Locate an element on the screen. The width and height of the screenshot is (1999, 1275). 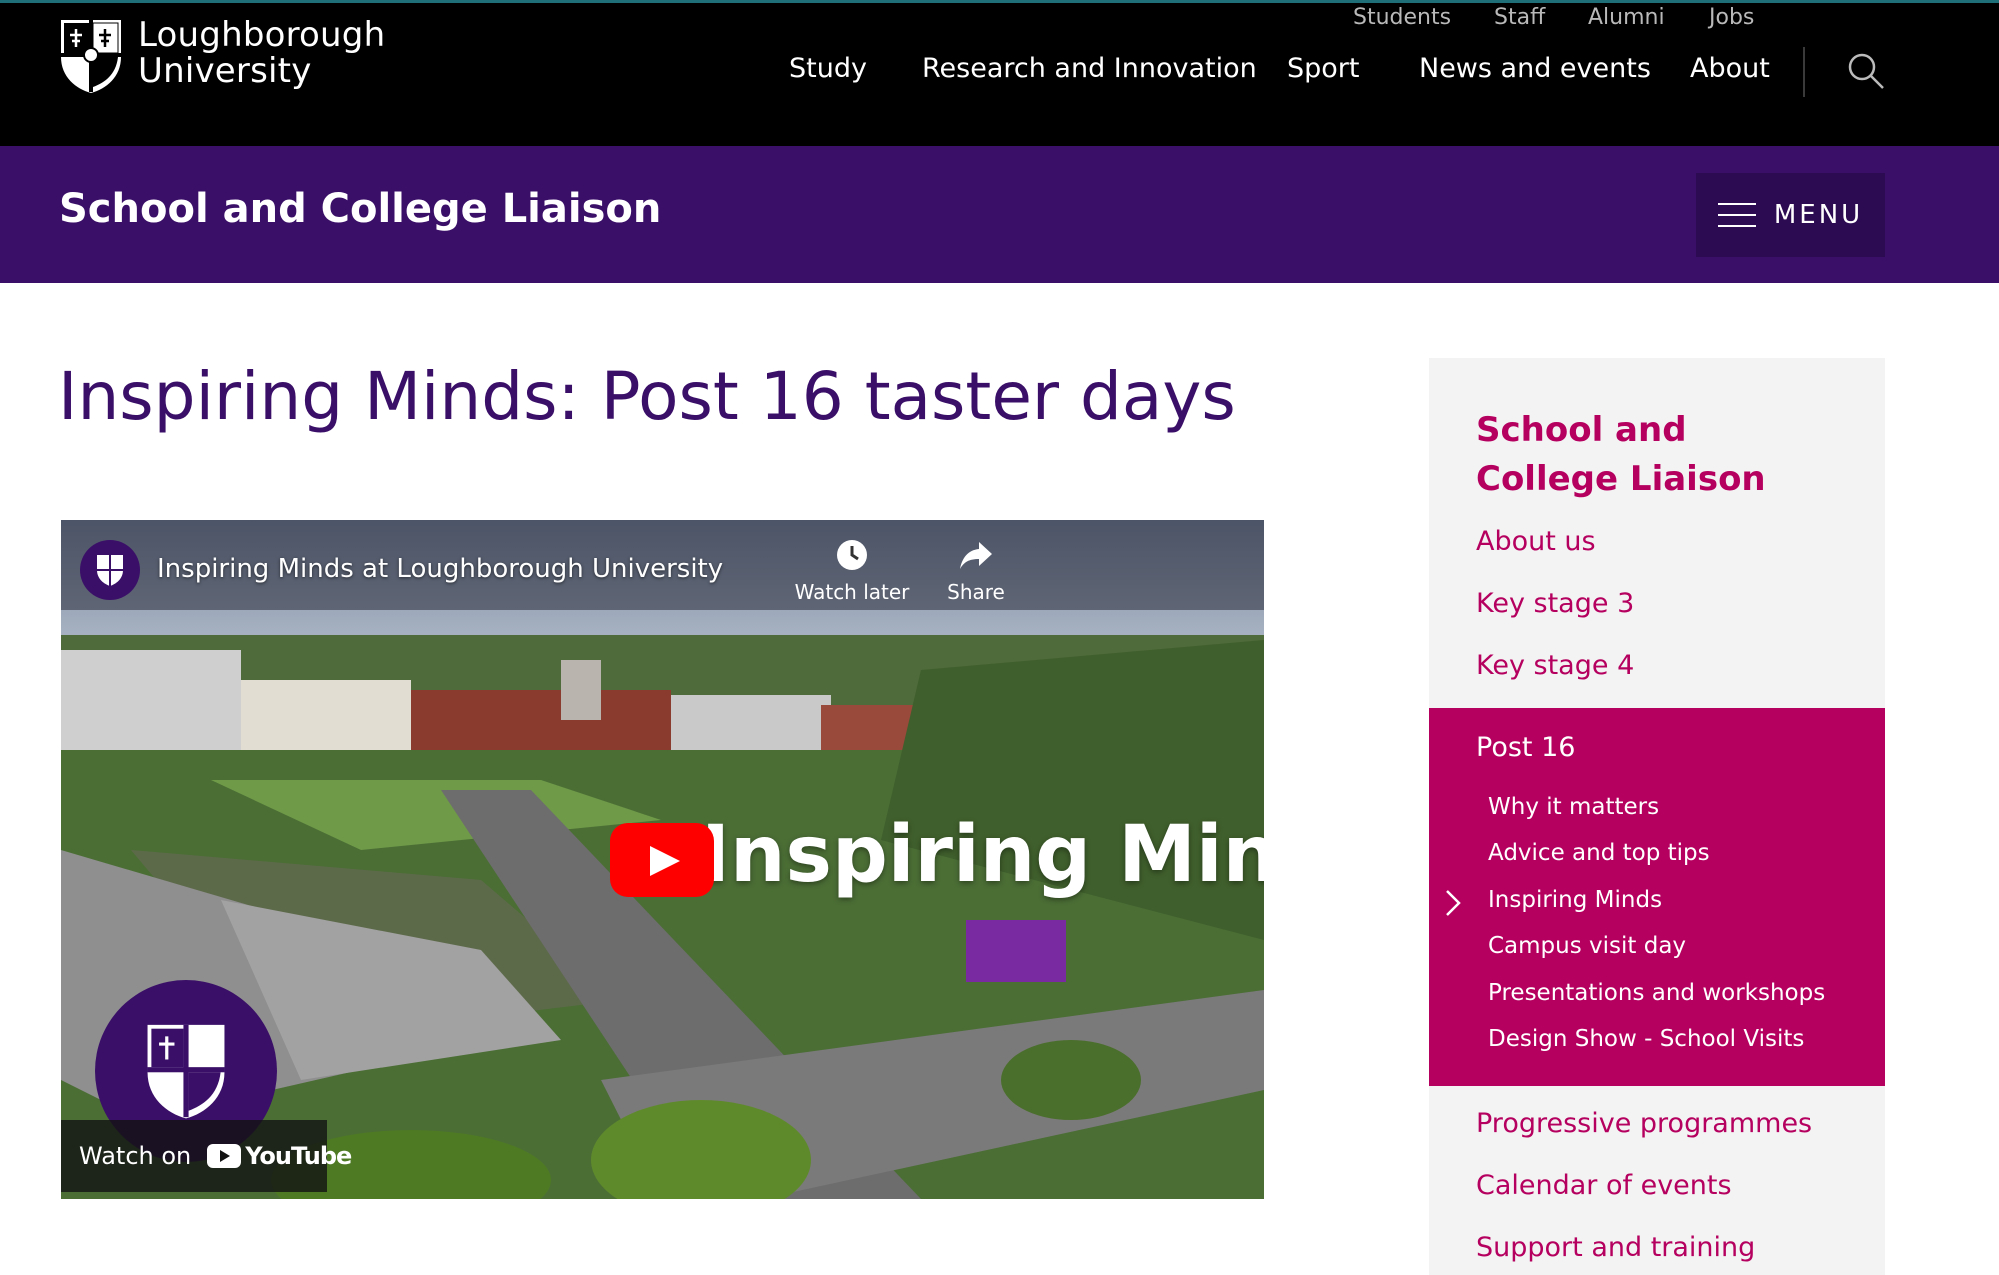
utility-link-jobs: Jobs is located at coordinates (1731, 17).